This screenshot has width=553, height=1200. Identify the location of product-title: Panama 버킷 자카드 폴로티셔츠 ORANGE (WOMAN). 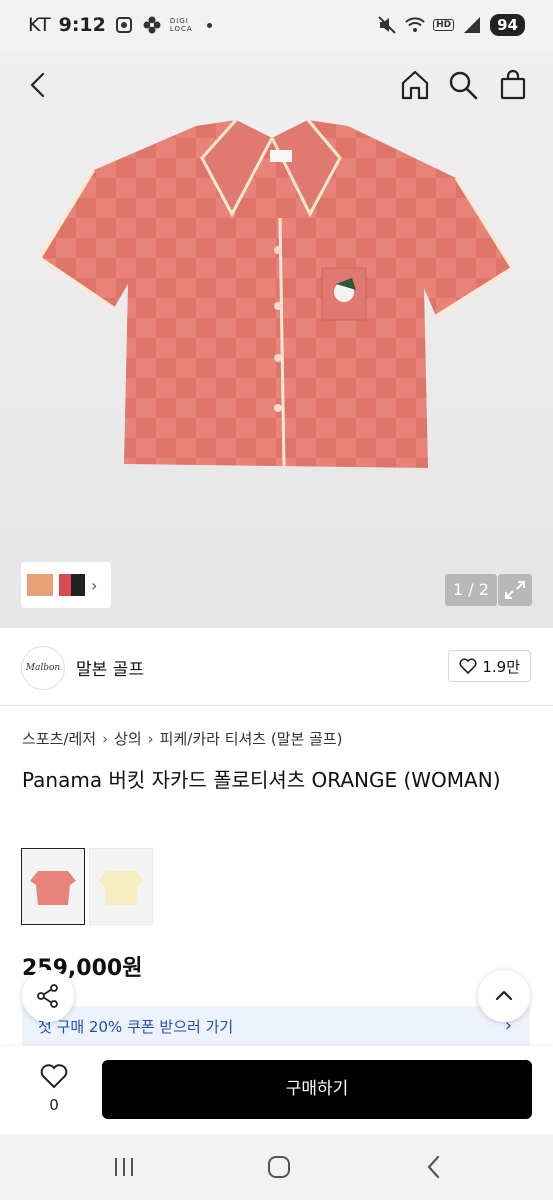
(261, 780).